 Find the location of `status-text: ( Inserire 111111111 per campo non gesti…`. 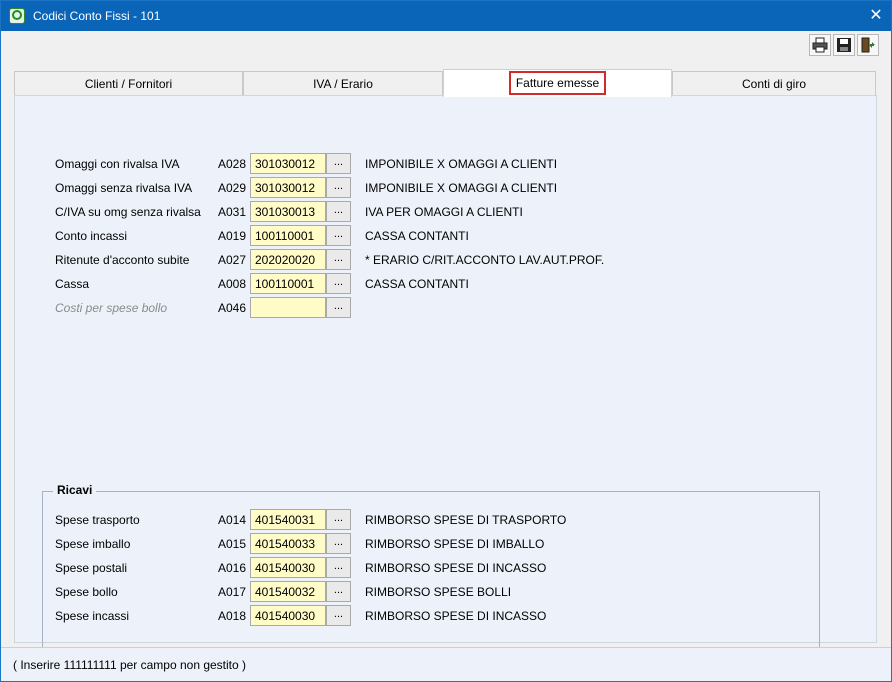

status-text: ( Inserire 111111111 per campo non gesti… is located at coordinates (130, 665).